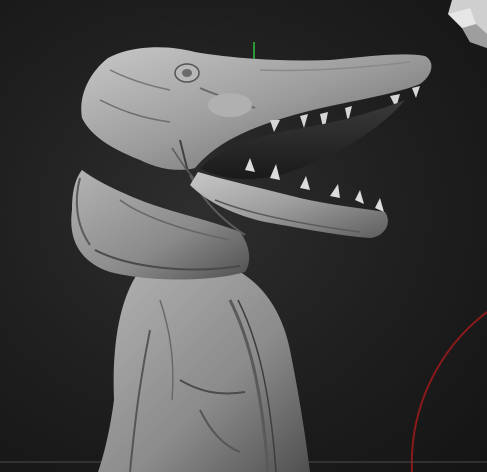  What do you see at coordinates (448, 391) in the screenshot?
I see `rotation-ring-icon` at bounding box center [448, 391].